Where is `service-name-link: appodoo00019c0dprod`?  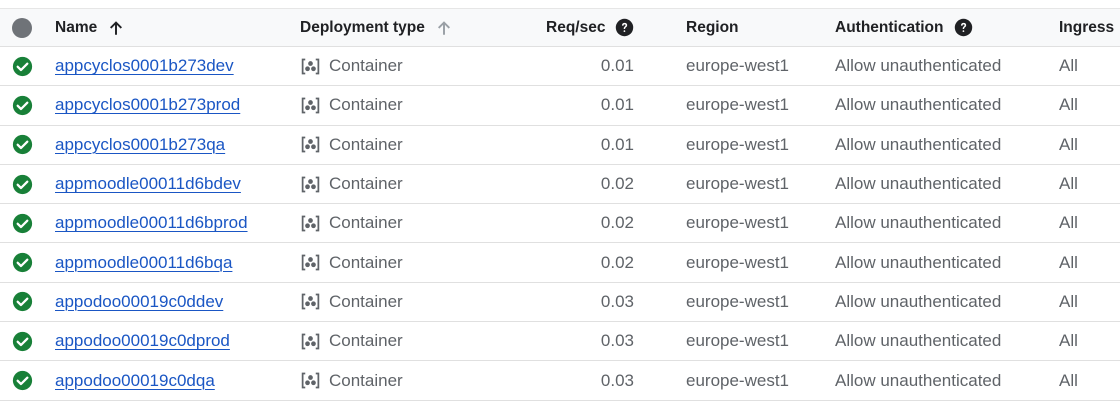 service-name-link: appodoo00019c0dprod is located at coordinates (142, 341).